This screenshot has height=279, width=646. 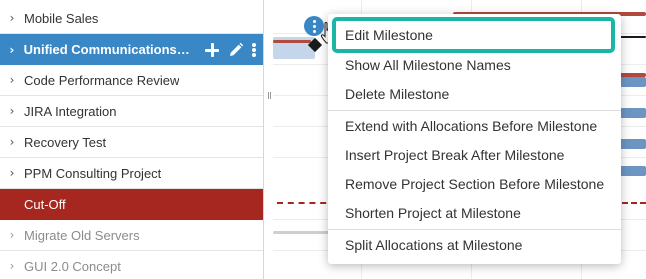 I want to click on project-row-label: GUI 2.0 Concept, so click(x=72, y=266).